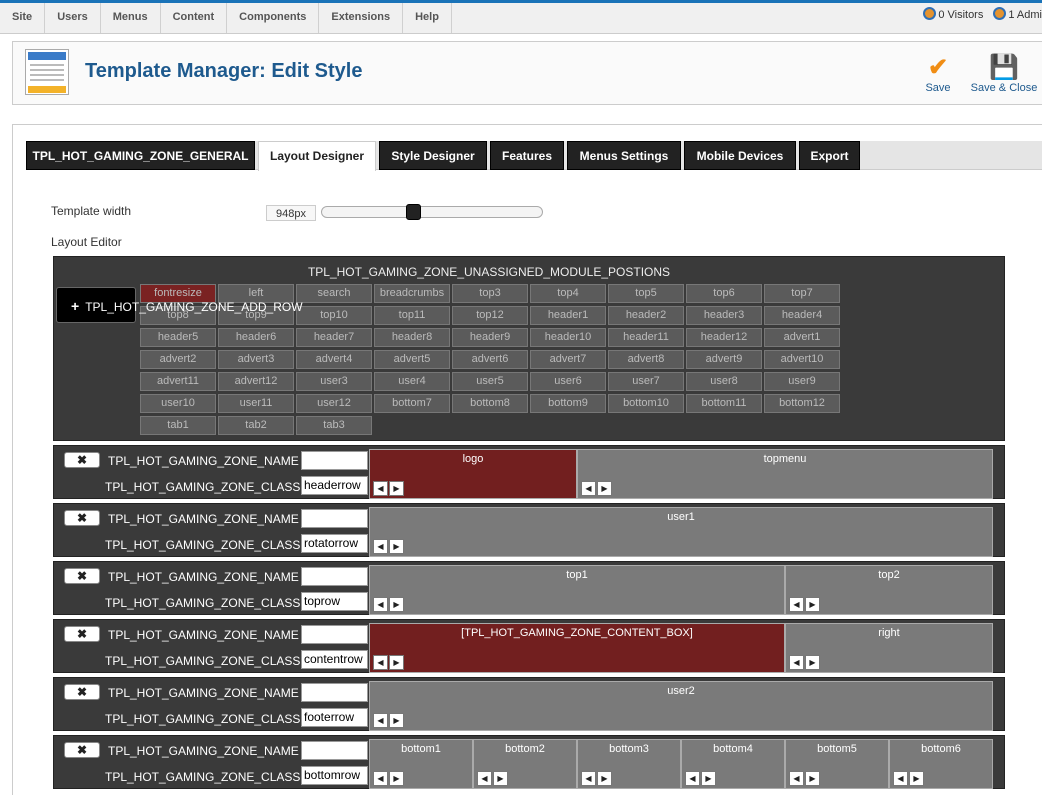  I want to click on position-chip: top10, so click(334, 315).